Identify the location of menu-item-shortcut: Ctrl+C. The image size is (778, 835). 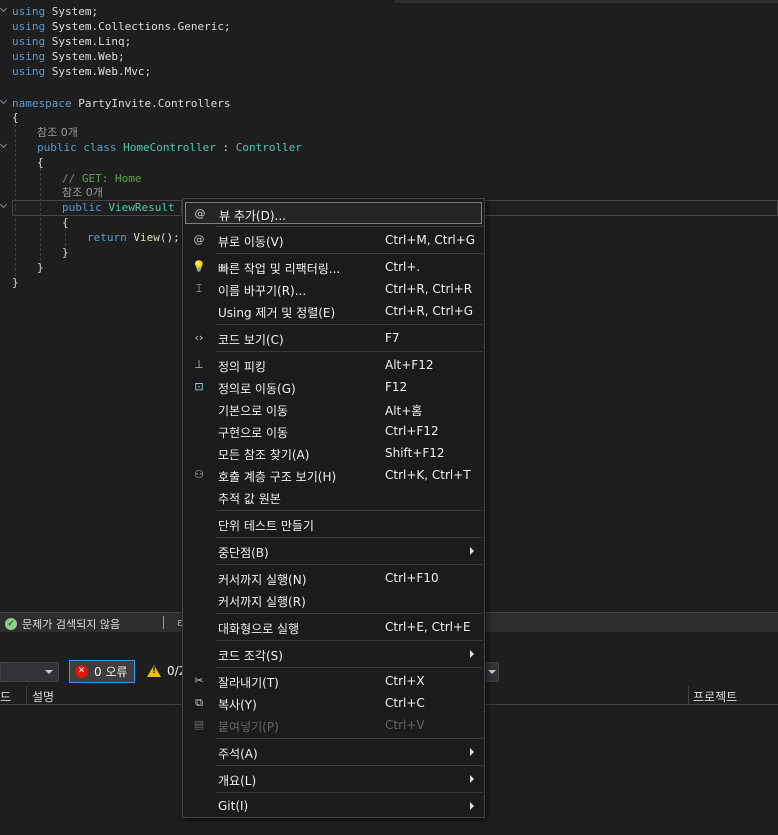
(405, 703).